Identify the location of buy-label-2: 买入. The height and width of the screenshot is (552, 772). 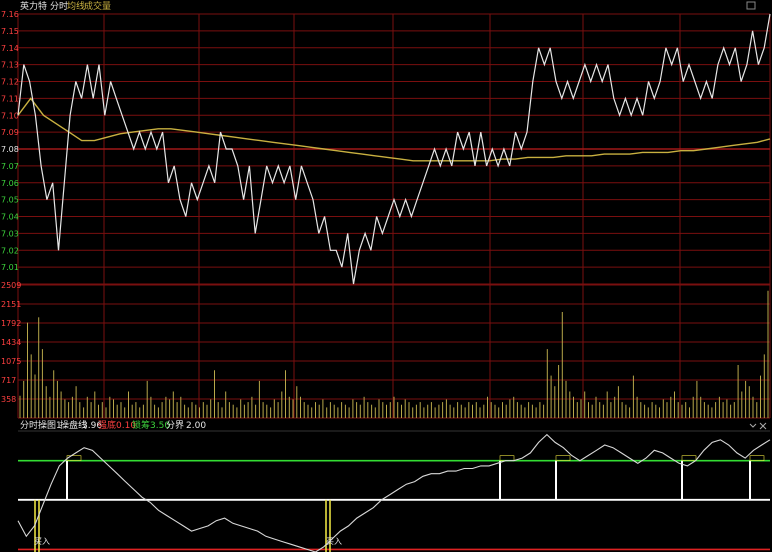
(334, 541).